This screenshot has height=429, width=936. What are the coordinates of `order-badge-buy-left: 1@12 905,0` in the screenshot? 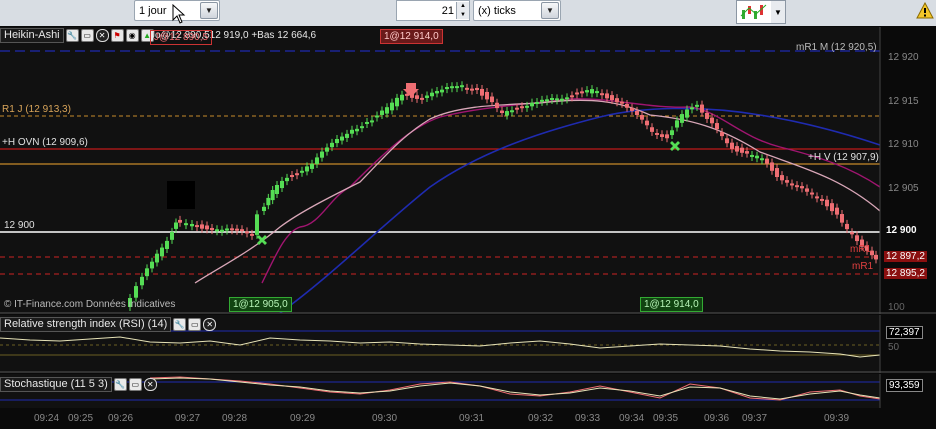 It's located at (260, 304).